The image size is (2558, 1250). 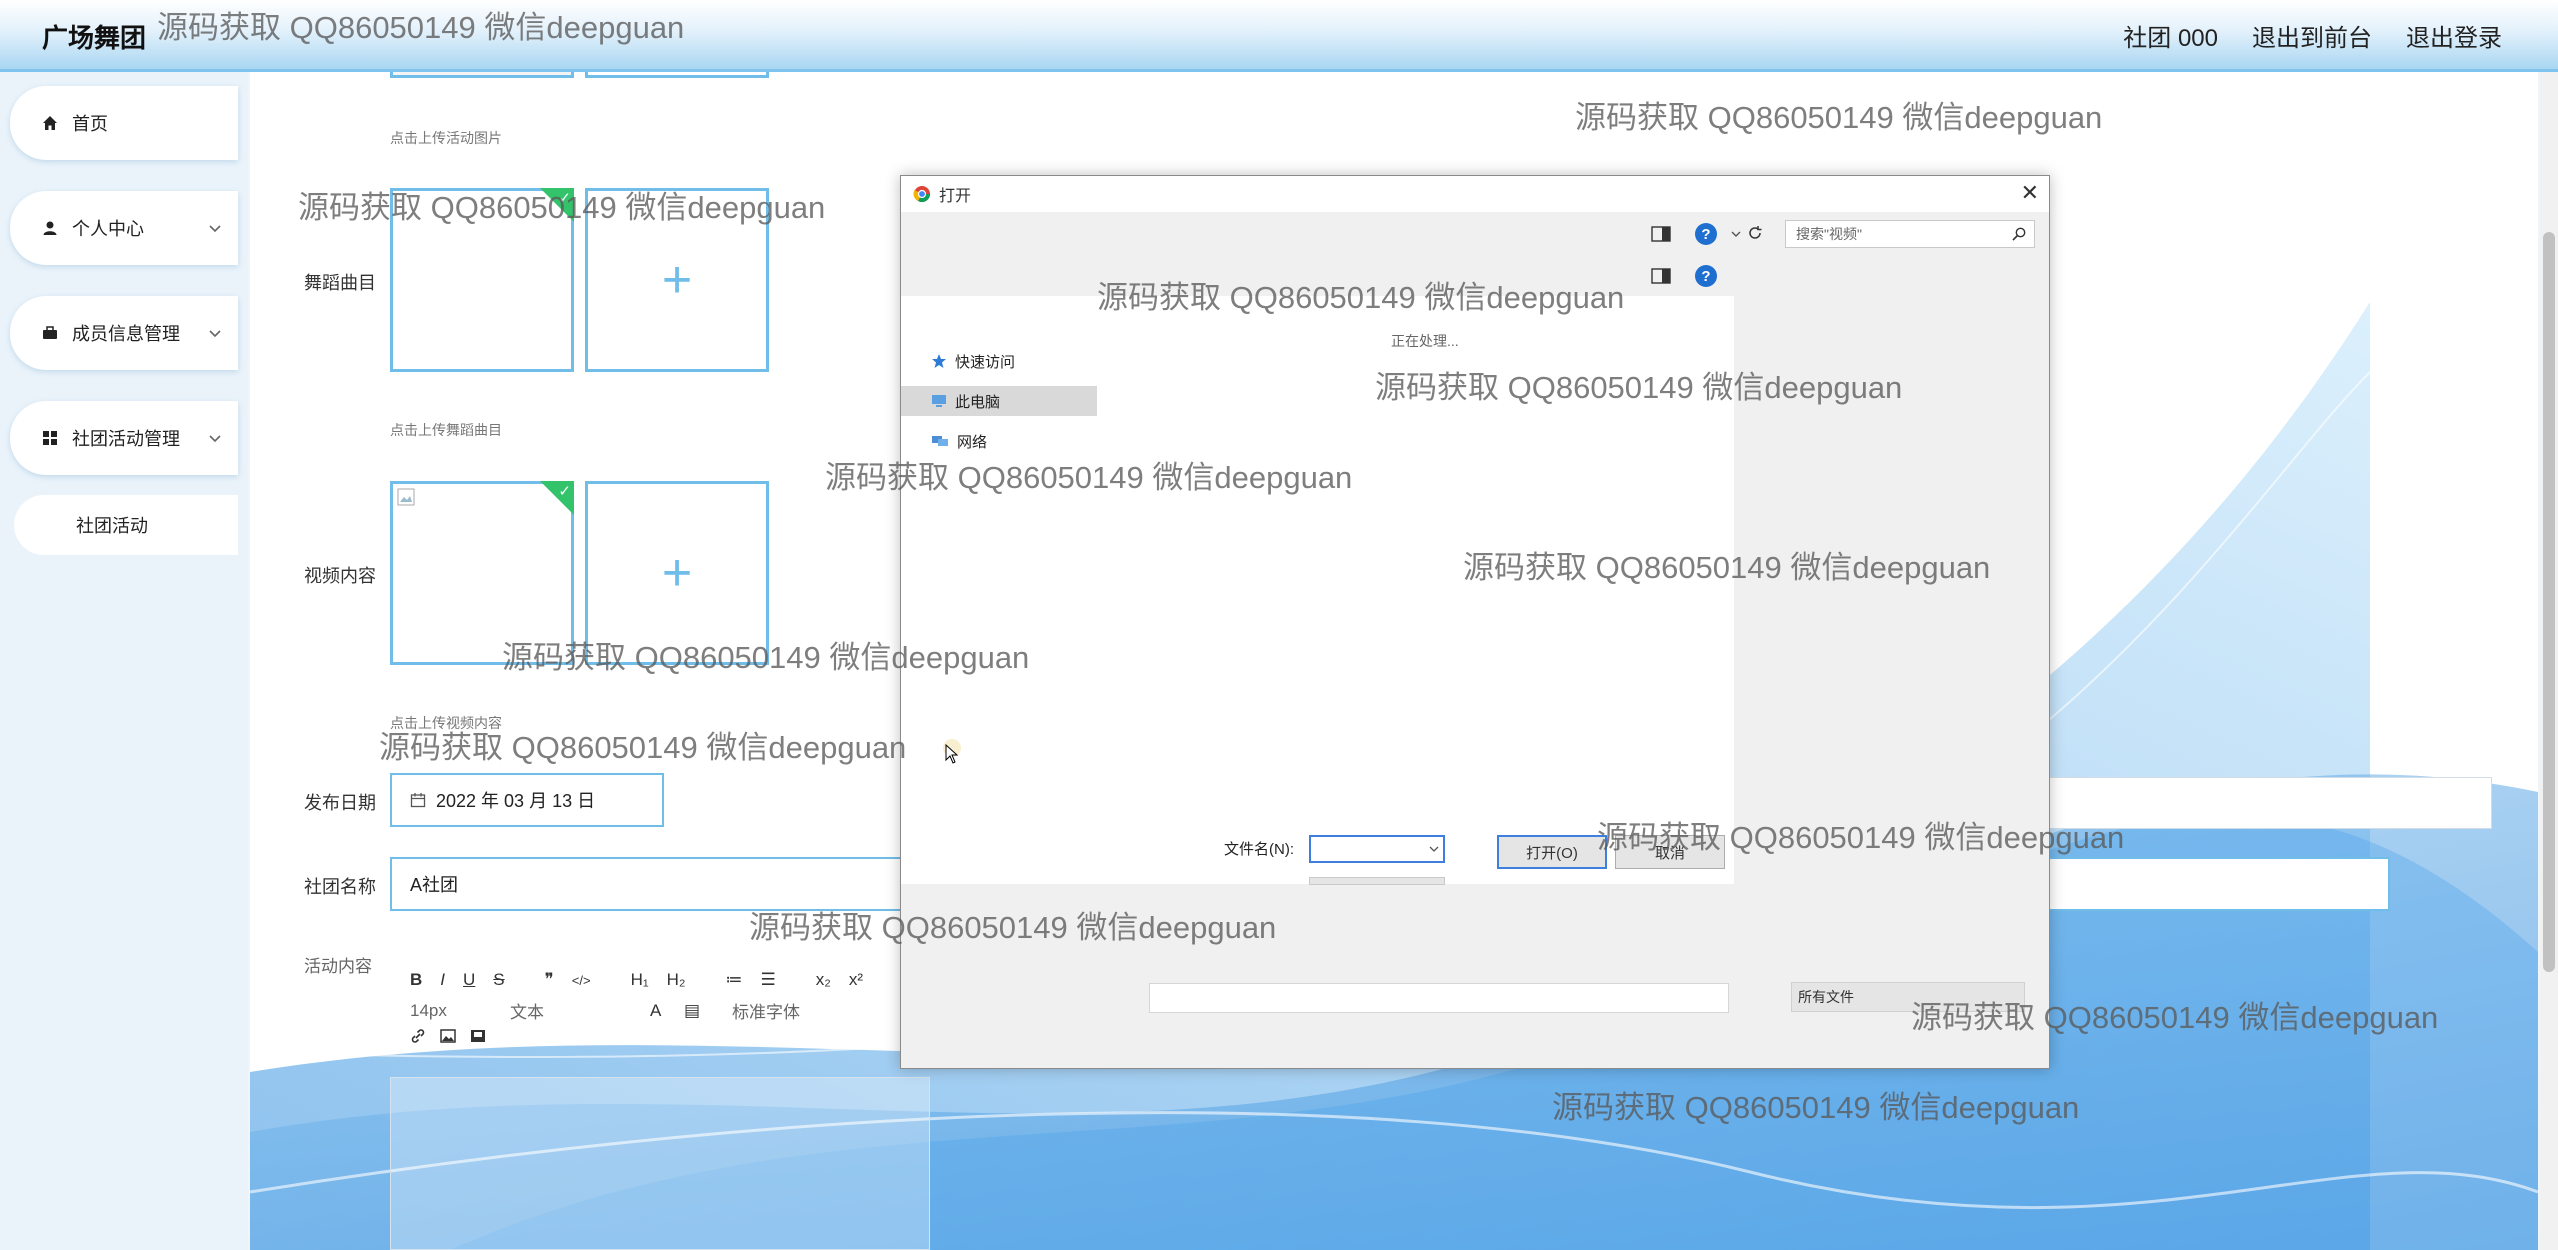 I want to click on background-color-button: ▤, so click(x=708, y=1011).